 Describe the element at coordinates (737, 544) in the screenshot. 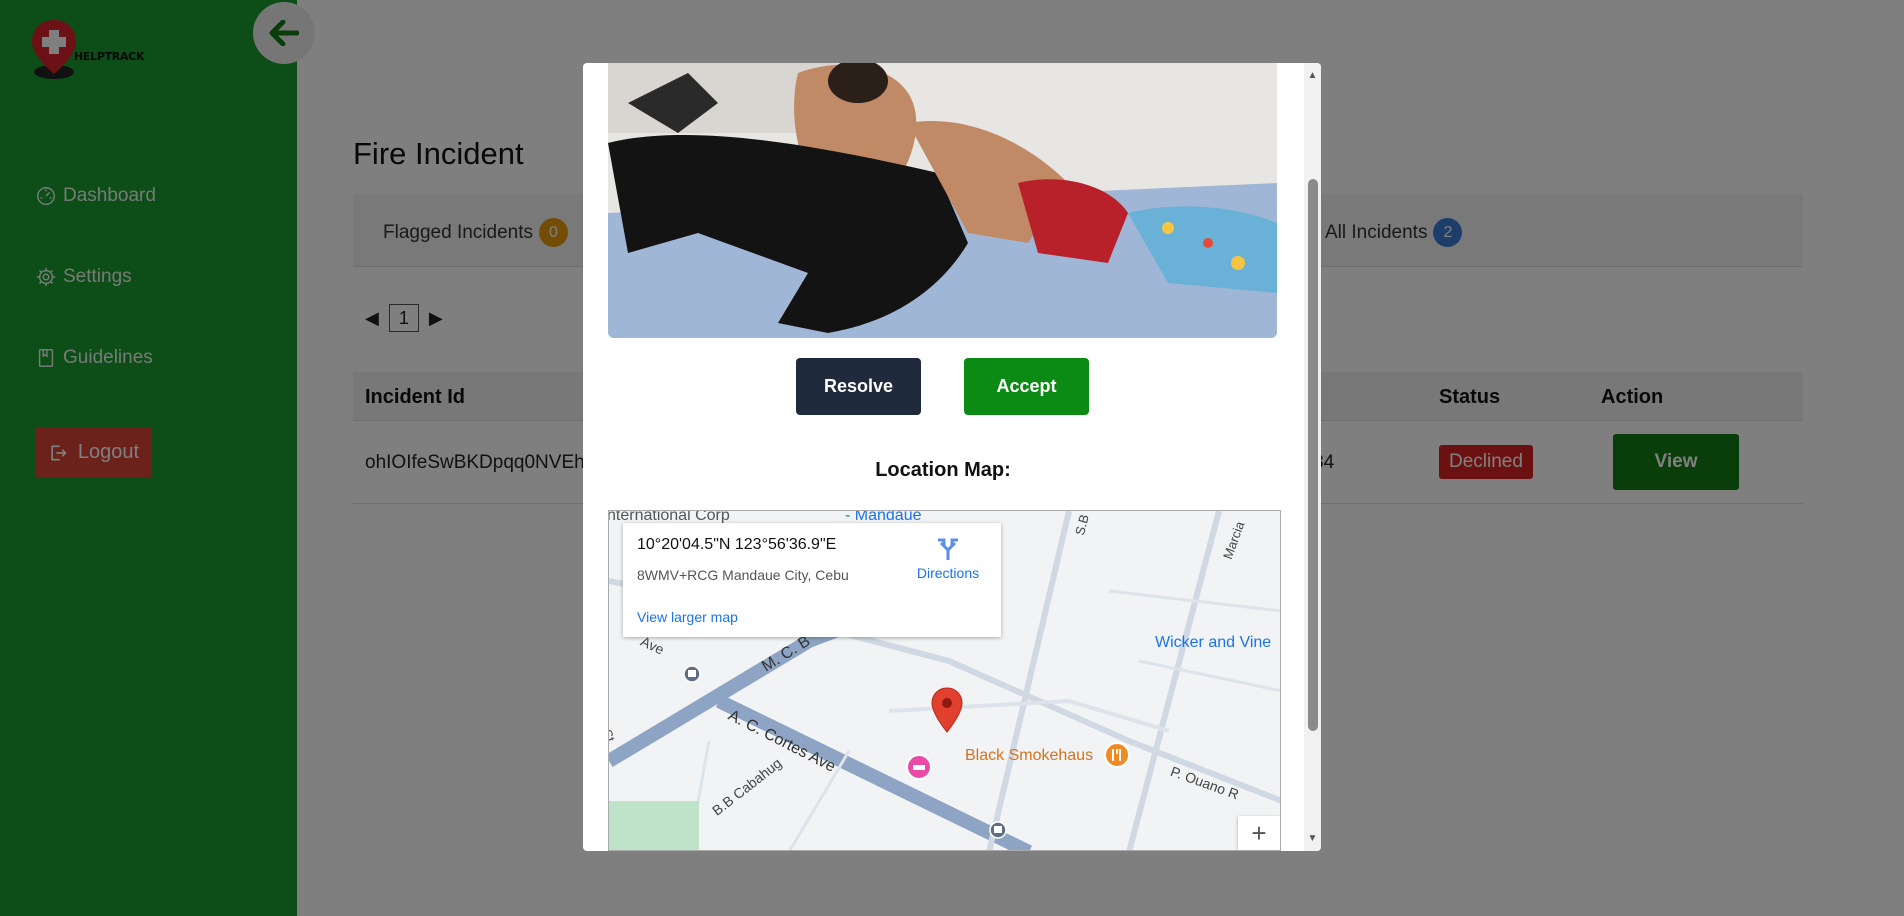

I see `map-coordinates: 10°20'04.5"N 123°56'36.9"E` at that location.